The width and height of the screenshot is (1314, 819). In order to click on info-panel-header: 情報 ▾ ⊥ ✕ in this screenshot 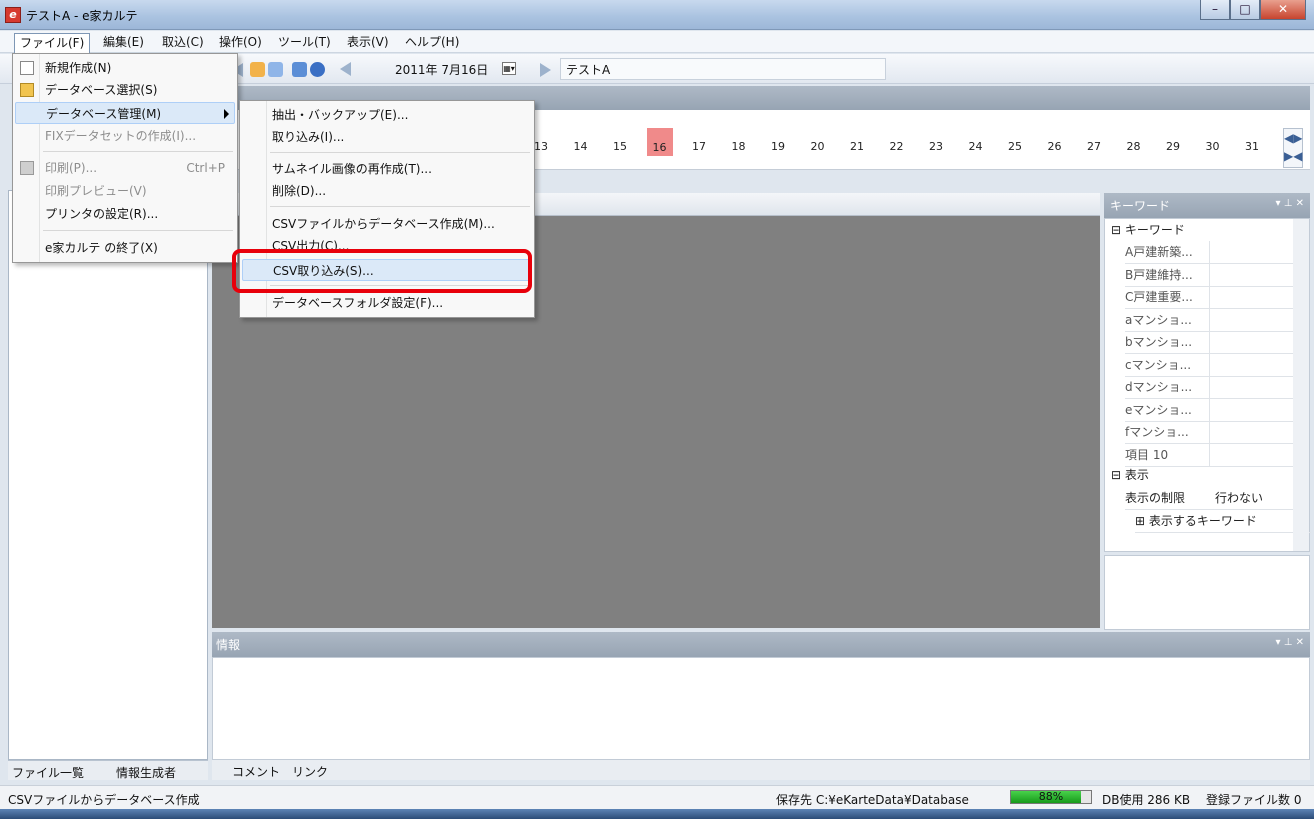, I will do `click(761, 644)`.